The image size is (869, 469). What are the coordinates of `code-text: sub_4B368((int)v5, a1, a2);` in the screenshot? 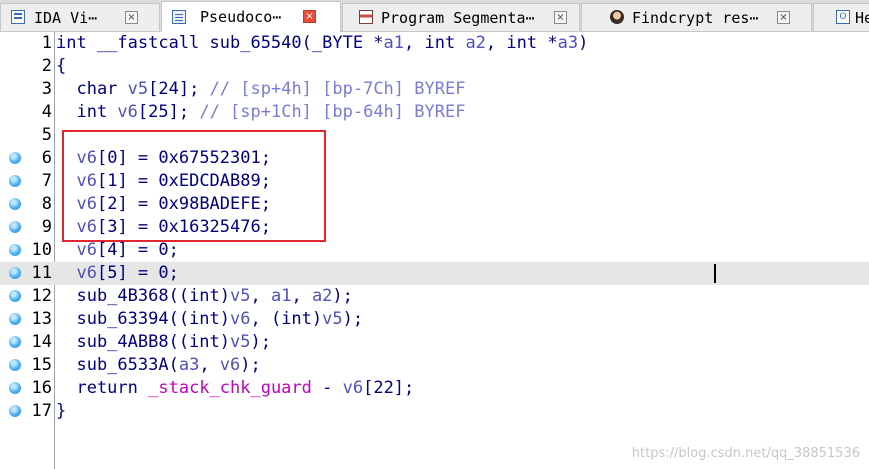 It's located at (204, 296).